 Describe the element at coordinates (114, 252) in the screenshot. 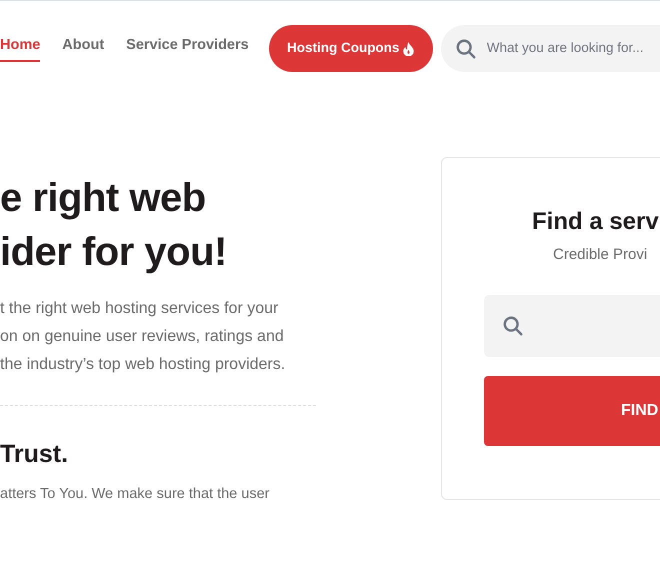

I see `hero-heading: ider for you!` at that location.